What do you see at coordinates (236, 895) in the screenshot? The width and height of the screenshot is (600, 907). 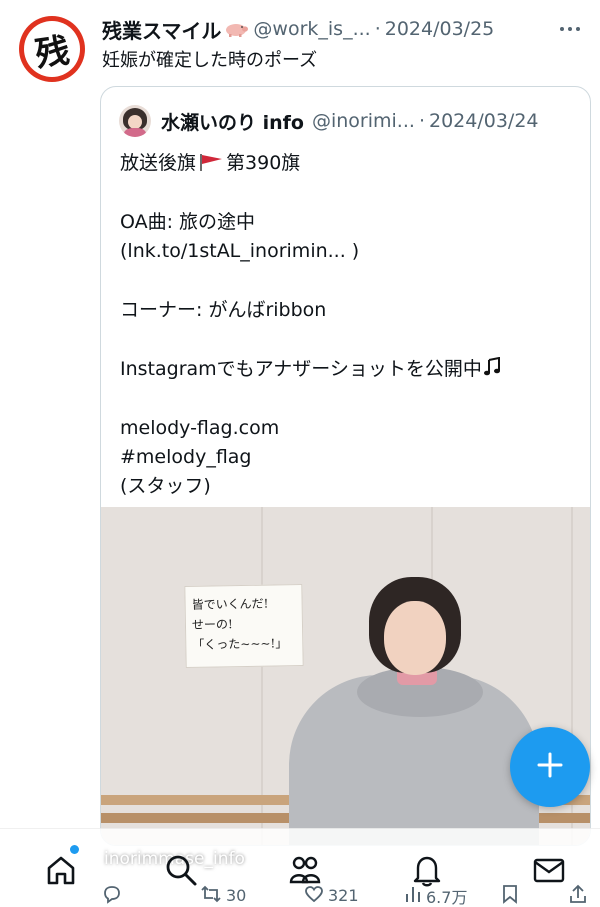 I see `retweet-count: 30` at bounding box center [236, 895].